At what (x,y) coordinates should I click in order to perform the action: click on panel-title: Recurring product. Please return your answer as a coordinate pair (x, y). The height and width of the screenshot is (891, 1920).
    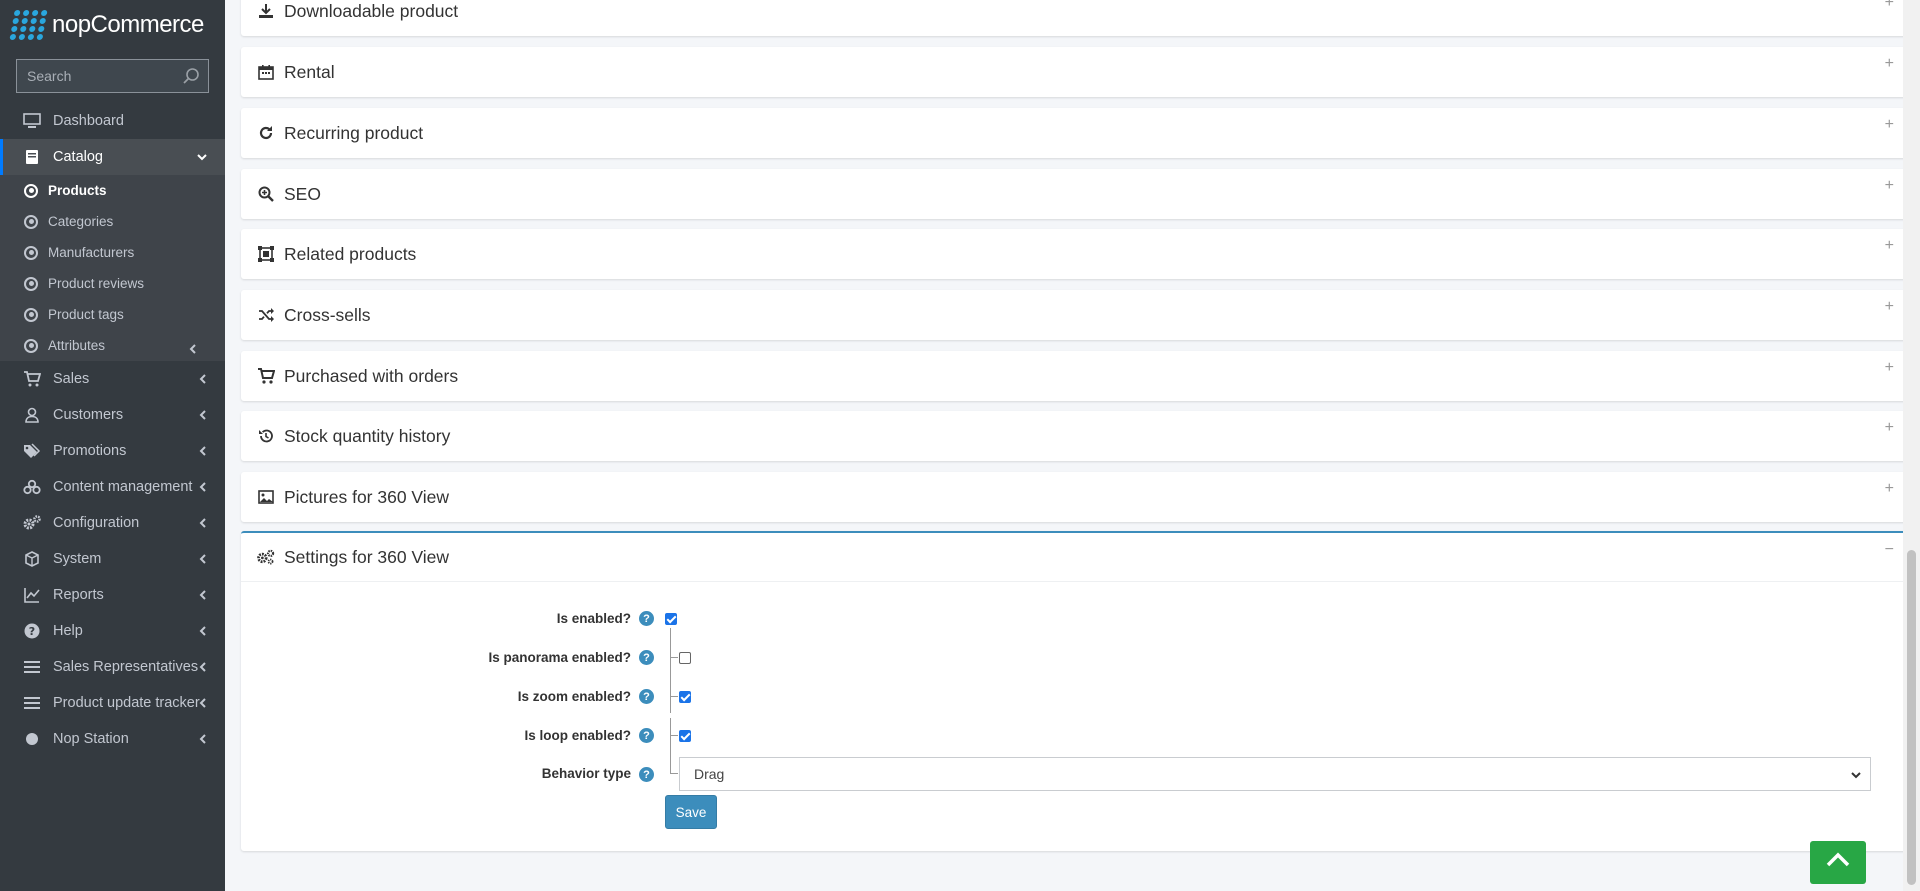
    Looking at the image, I should click on (354, 132).